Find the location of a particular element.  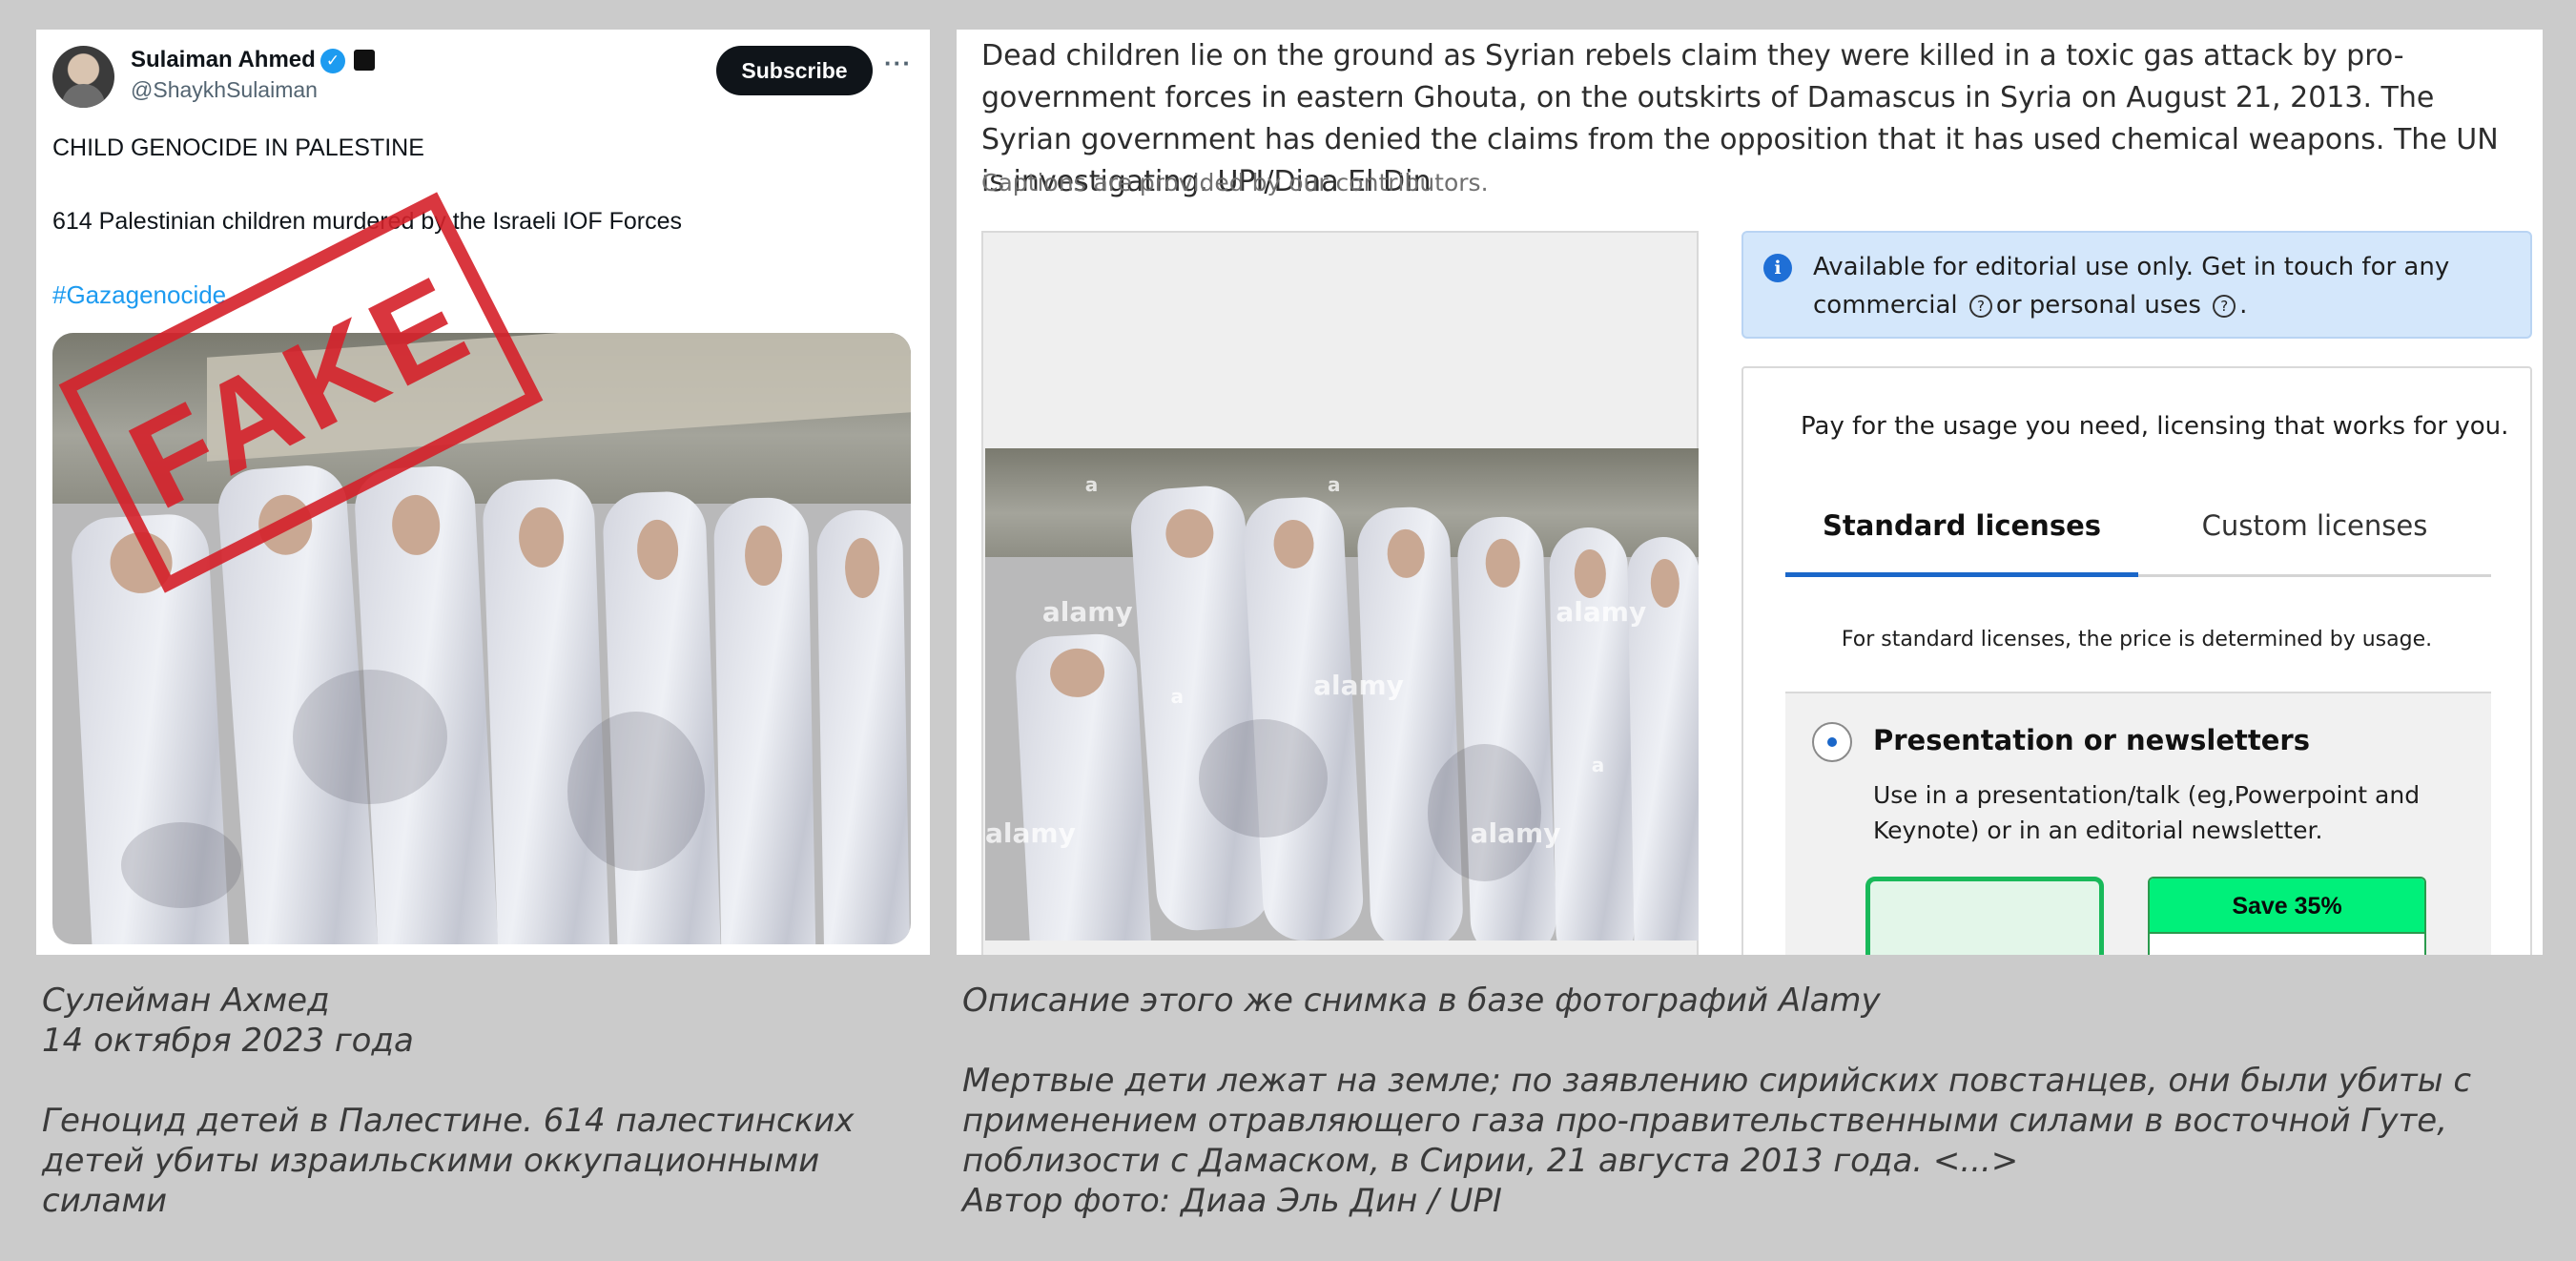

option-title: Presentation or newsletters is located at coordinates (2091, 740).